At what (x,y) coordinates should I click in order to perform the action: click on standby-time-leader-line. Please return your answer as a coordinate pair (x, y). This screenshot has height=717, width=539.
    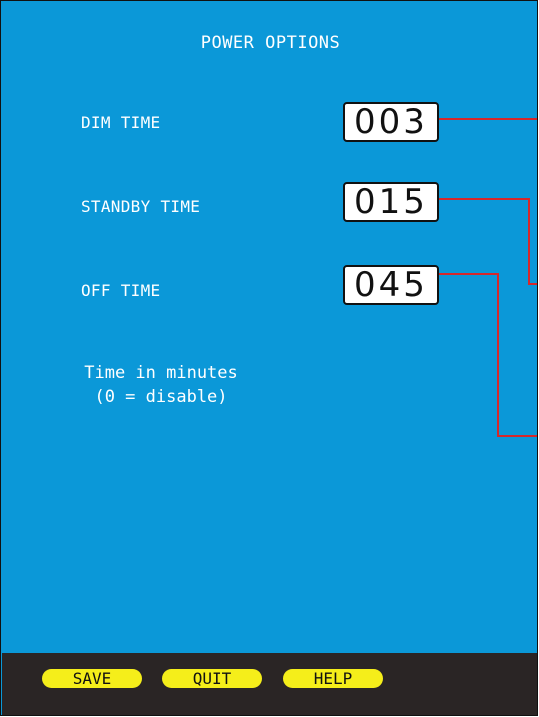
    Looking at the image, I should click on (488, 241).